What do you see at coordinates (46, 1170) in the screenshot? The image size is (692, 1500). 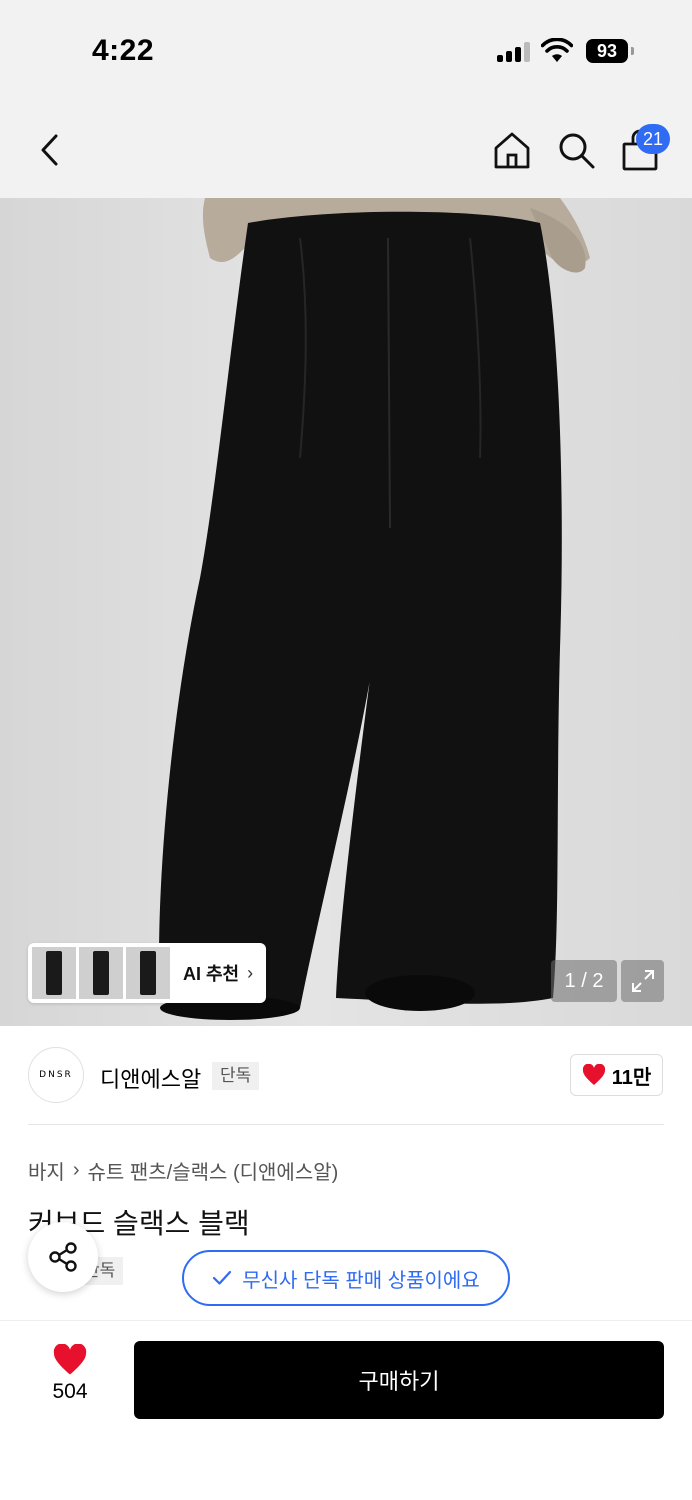 I see `breadcrumb-category: 바지` at bounding box center [46, 1170].